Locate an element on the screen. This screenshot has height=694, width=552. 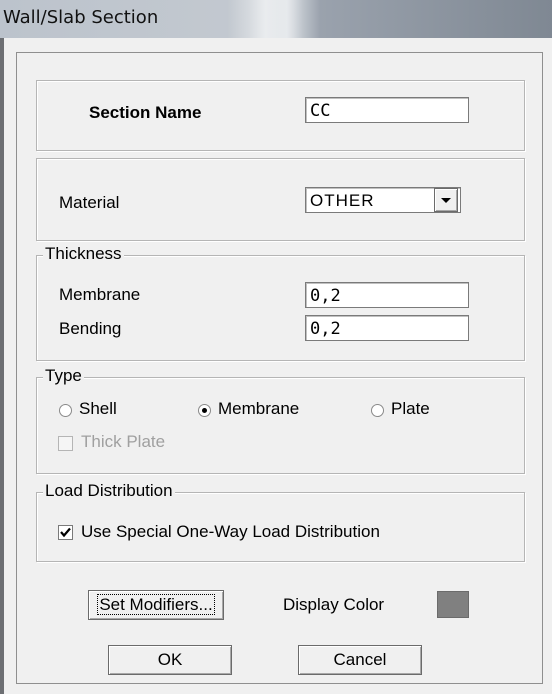
ok-button: OK is located at coordinates (170, 660).